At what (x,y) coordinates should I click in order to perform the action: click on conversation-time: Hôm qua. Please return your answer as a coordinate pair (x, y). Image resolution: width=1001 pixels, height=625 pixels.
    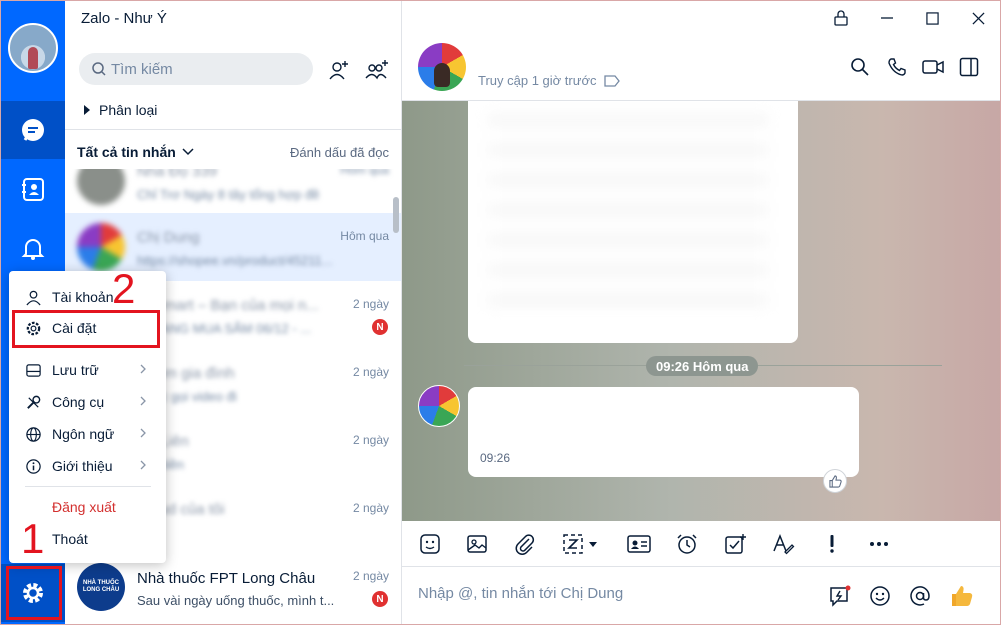
    Looking at the image, I should click on (364, 236).